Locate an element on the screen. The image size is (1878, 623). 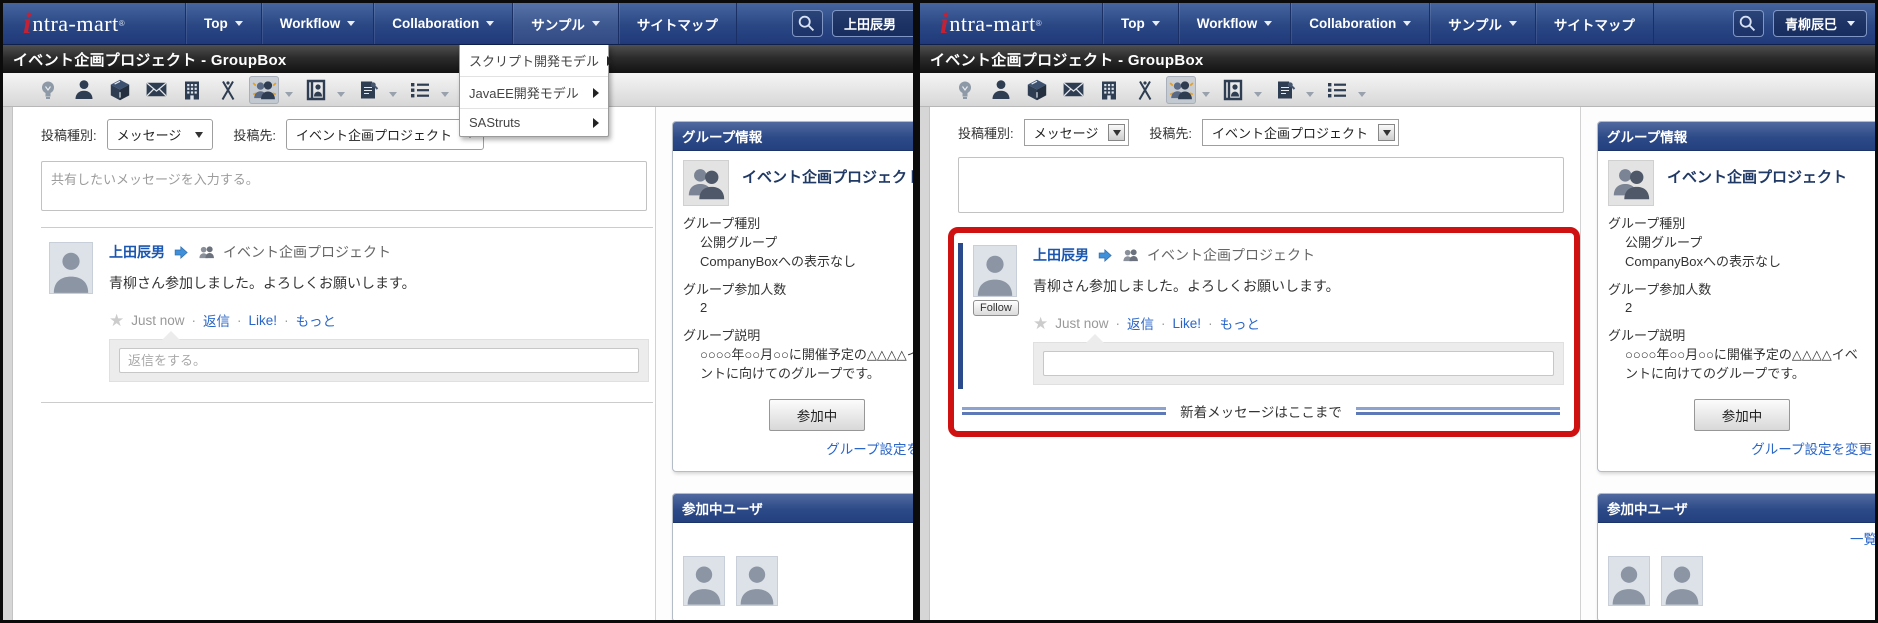
group-count-value: 2 is located at coordinates (704, 308).